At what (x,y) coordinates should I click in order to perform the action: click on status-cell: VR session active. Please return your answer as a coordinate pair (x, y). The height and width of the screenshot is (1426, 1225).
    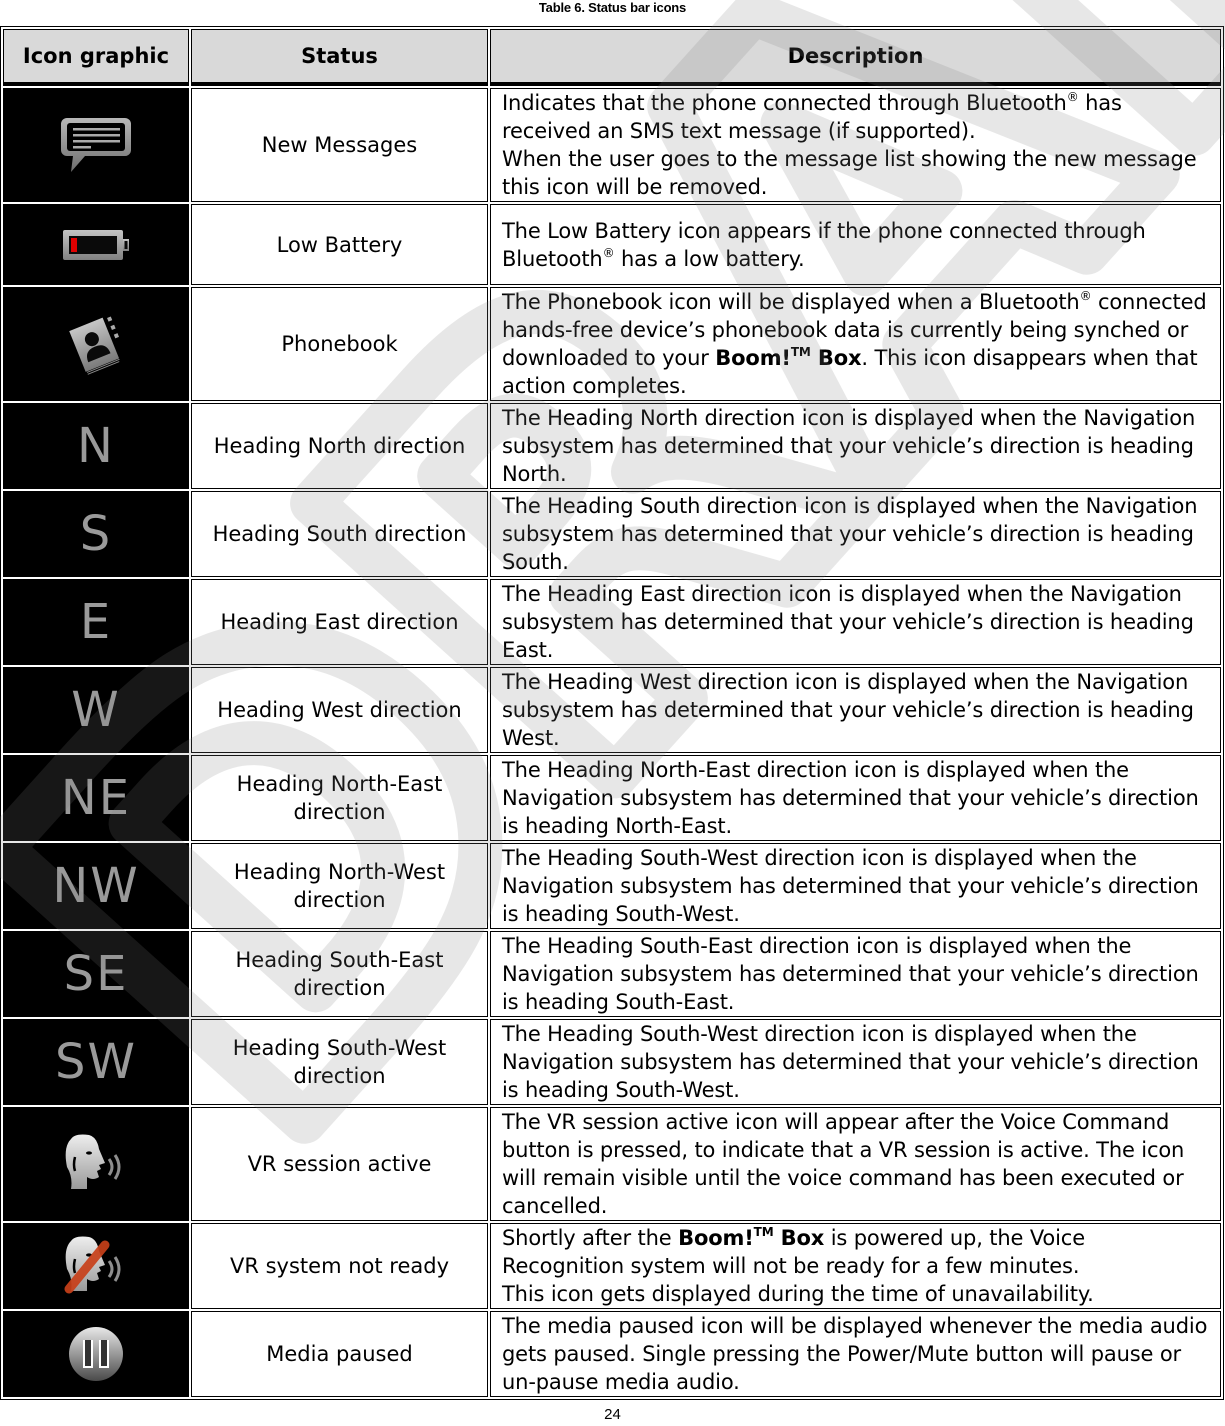
    Looking at the image, I should click on (339, 1164).